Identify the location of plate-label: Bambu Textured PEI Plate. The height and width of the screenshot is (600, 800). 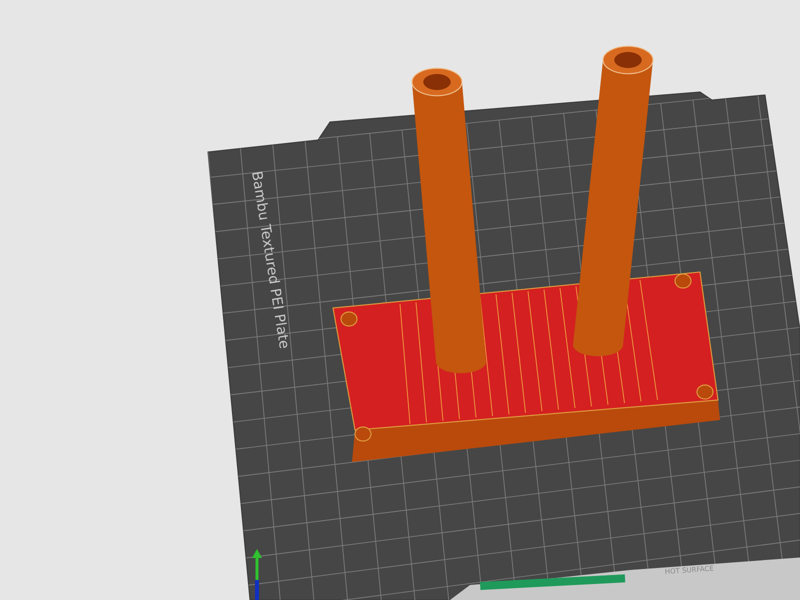
(270, 260).